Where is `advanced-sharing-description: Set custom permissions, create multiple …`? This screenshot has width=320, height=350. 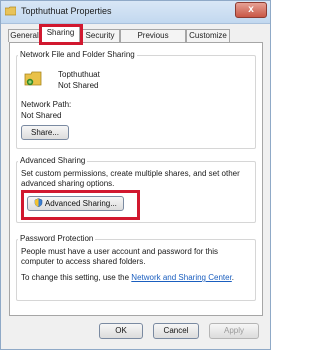 advanced-sharing-description: Set custom permissions, create multiple … is located at coordinates (130, 178).